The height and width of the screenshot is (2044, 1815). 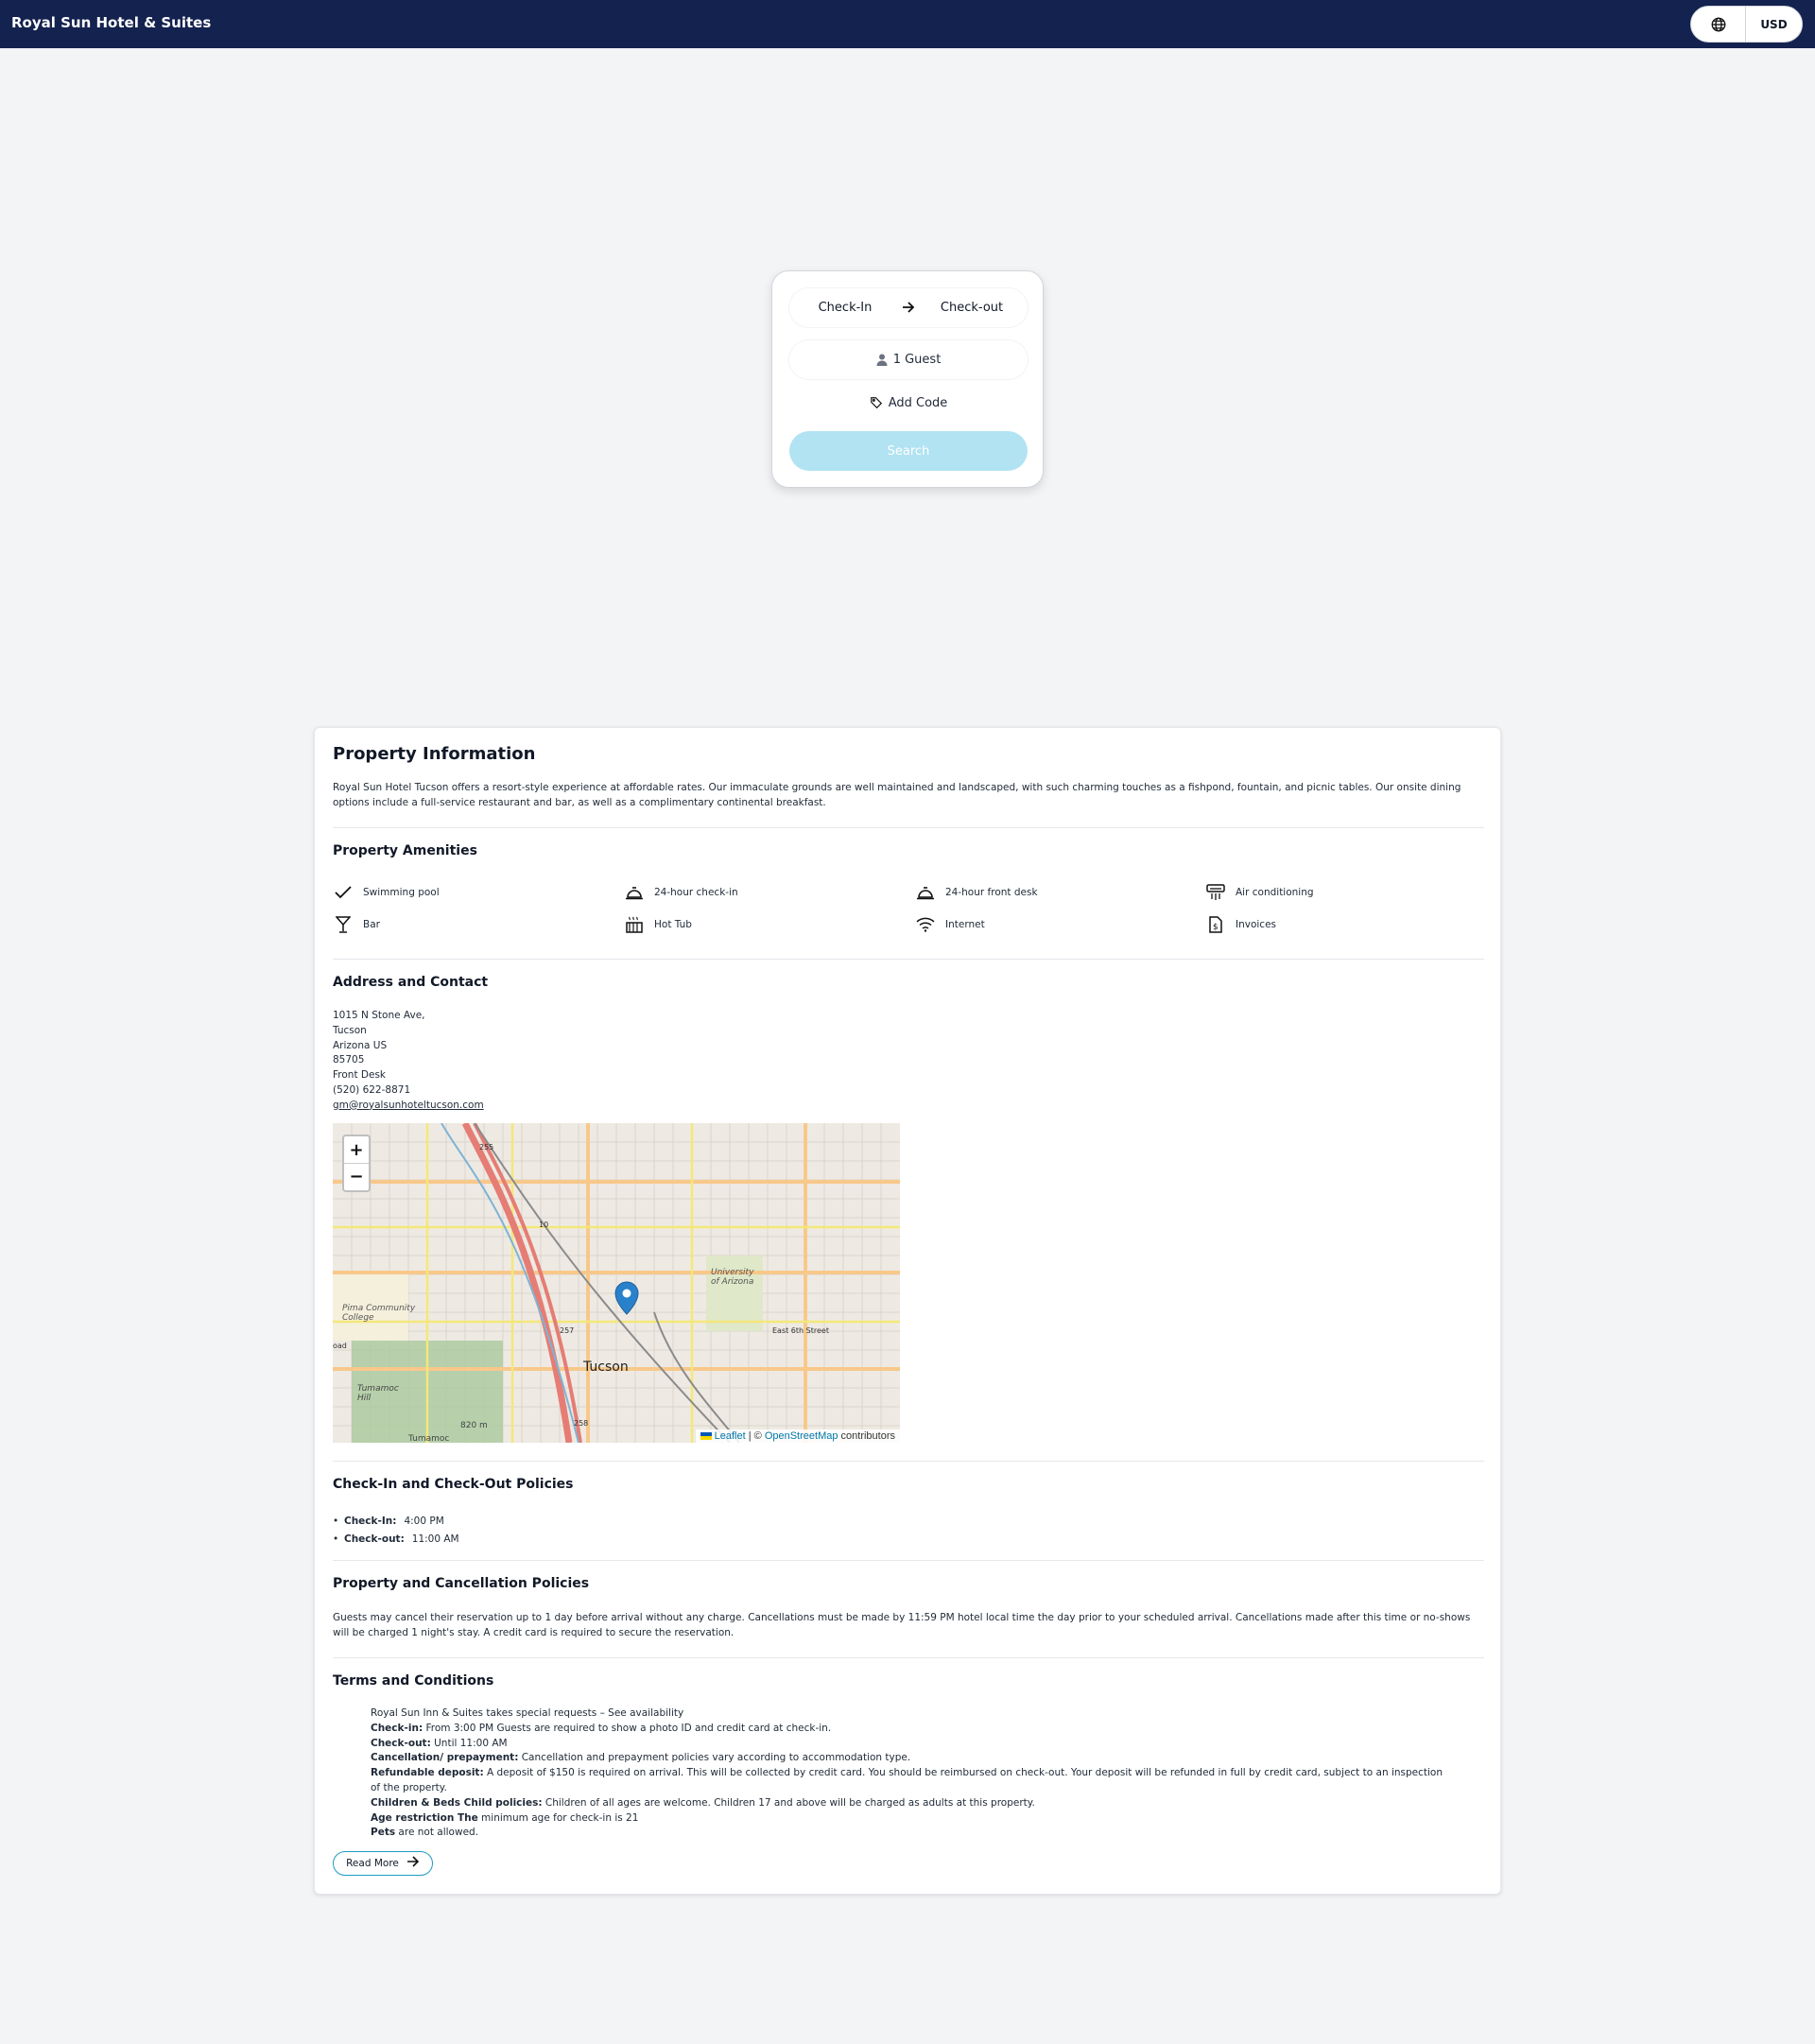 I want to click on amenities-title: Property Amenities, so click(x=405, y=850).